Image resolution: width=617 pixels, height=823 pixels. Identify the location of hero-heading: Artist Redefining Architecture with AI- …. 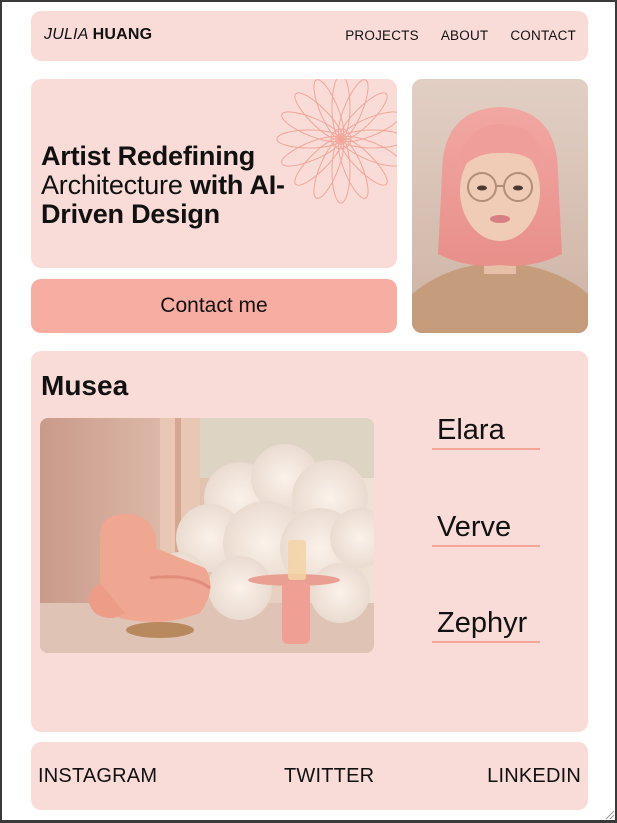
(216, 185).